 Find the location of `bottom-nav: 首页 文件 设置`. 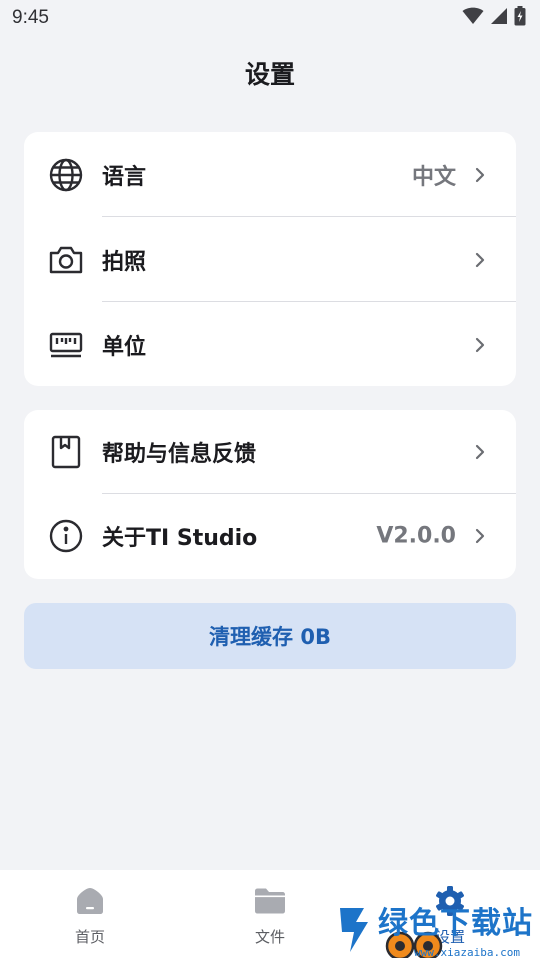

bottom-nav: 首页 文件 设置 is located at coordinates (270, 915).